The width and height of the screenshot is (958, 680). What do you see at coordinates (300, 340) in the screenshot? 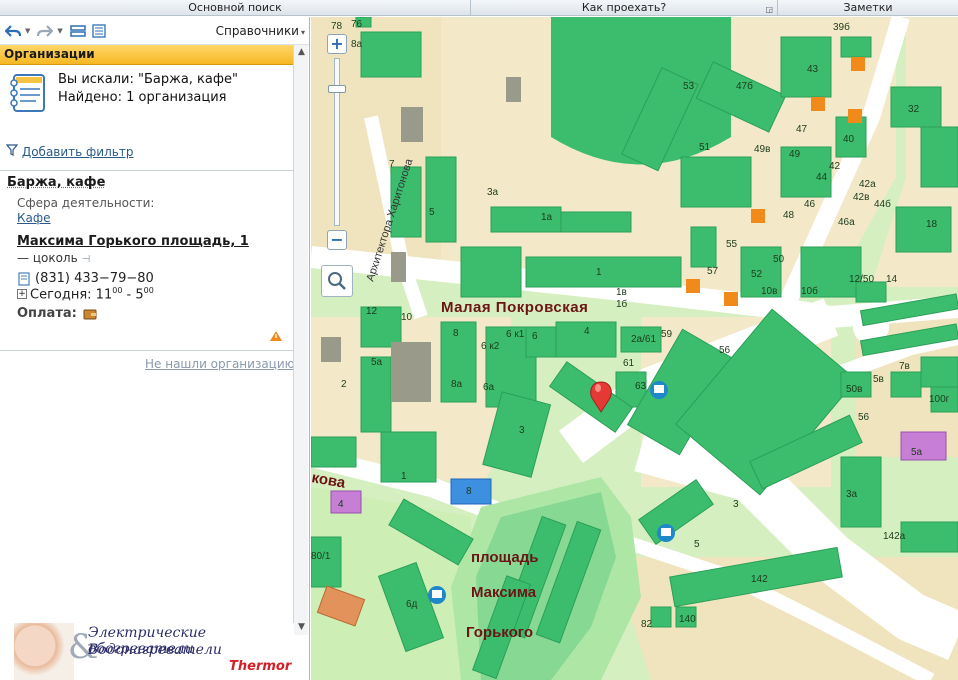
I see `sidebar-scrollbar: ▲ ▼` at bounding box center [300, 340].